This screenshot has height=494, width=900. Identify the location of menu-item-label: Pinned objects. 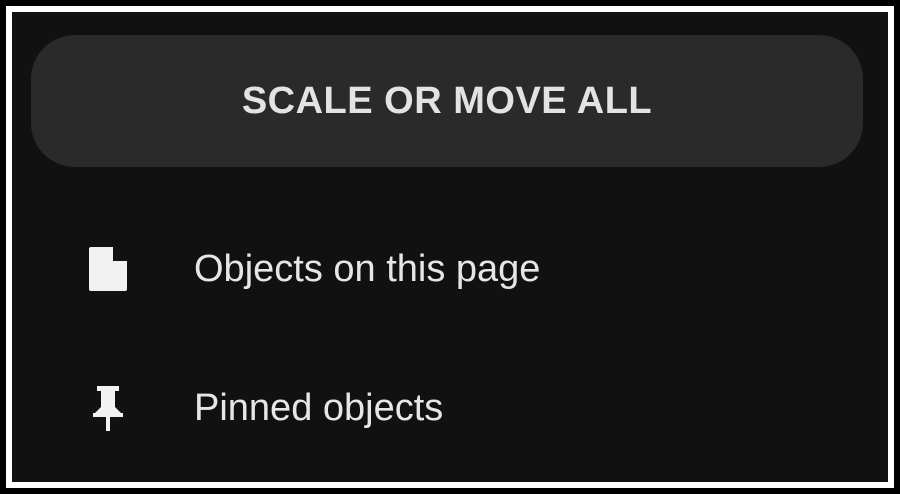
(319, 407).